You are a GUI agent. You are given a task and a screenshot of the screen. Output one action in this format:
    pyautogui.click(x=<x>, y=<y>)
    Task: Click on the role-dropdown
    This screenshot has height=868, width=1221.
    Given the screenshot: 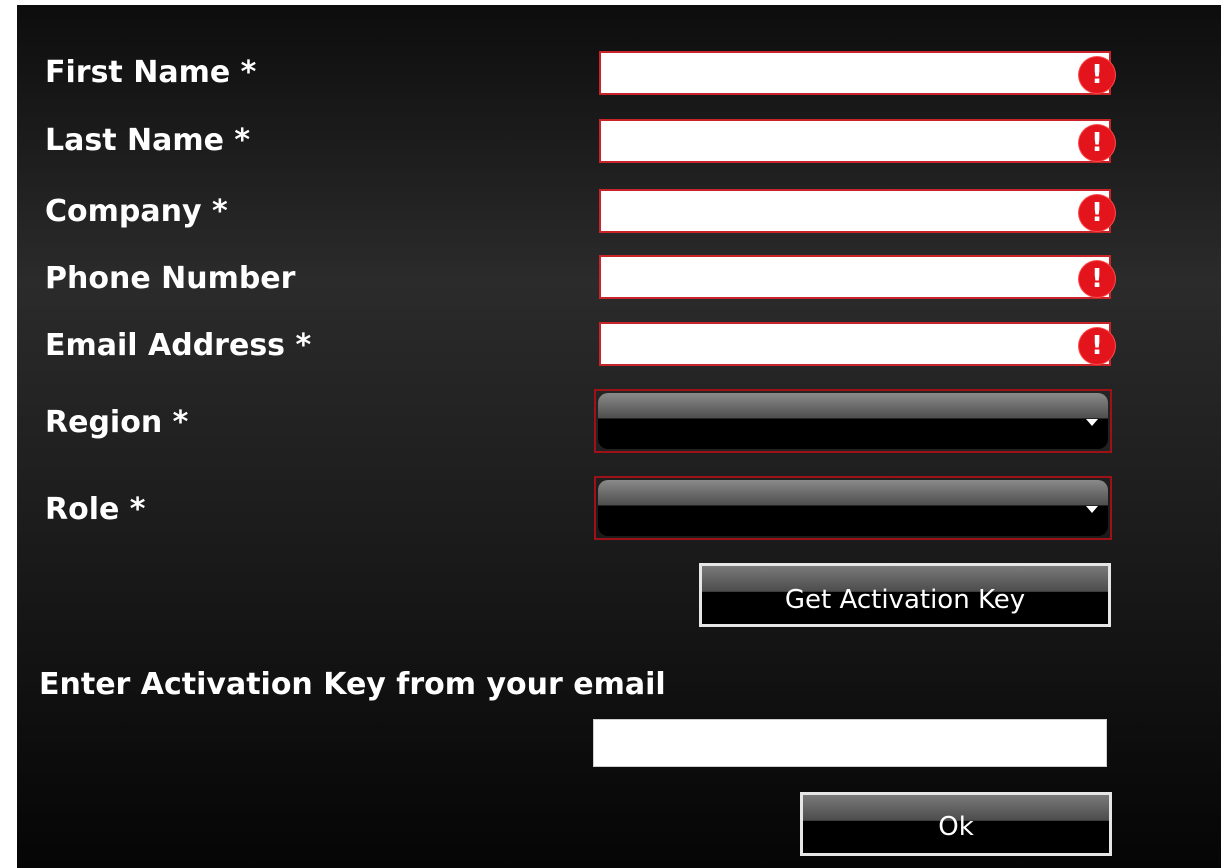 What is the action you would take?
    pyautogui.click(x=853, y=508)
    